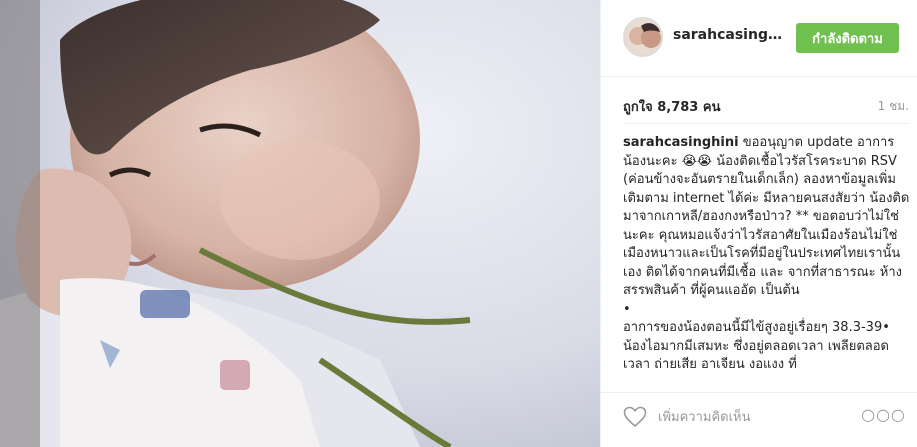 This screenshot has height=447, width=917. What do you see at coordinates (671, 106) in the screenshot?
I see `like-count: ถูกใจ 8,783 คน` at bounding box center [671, 106].